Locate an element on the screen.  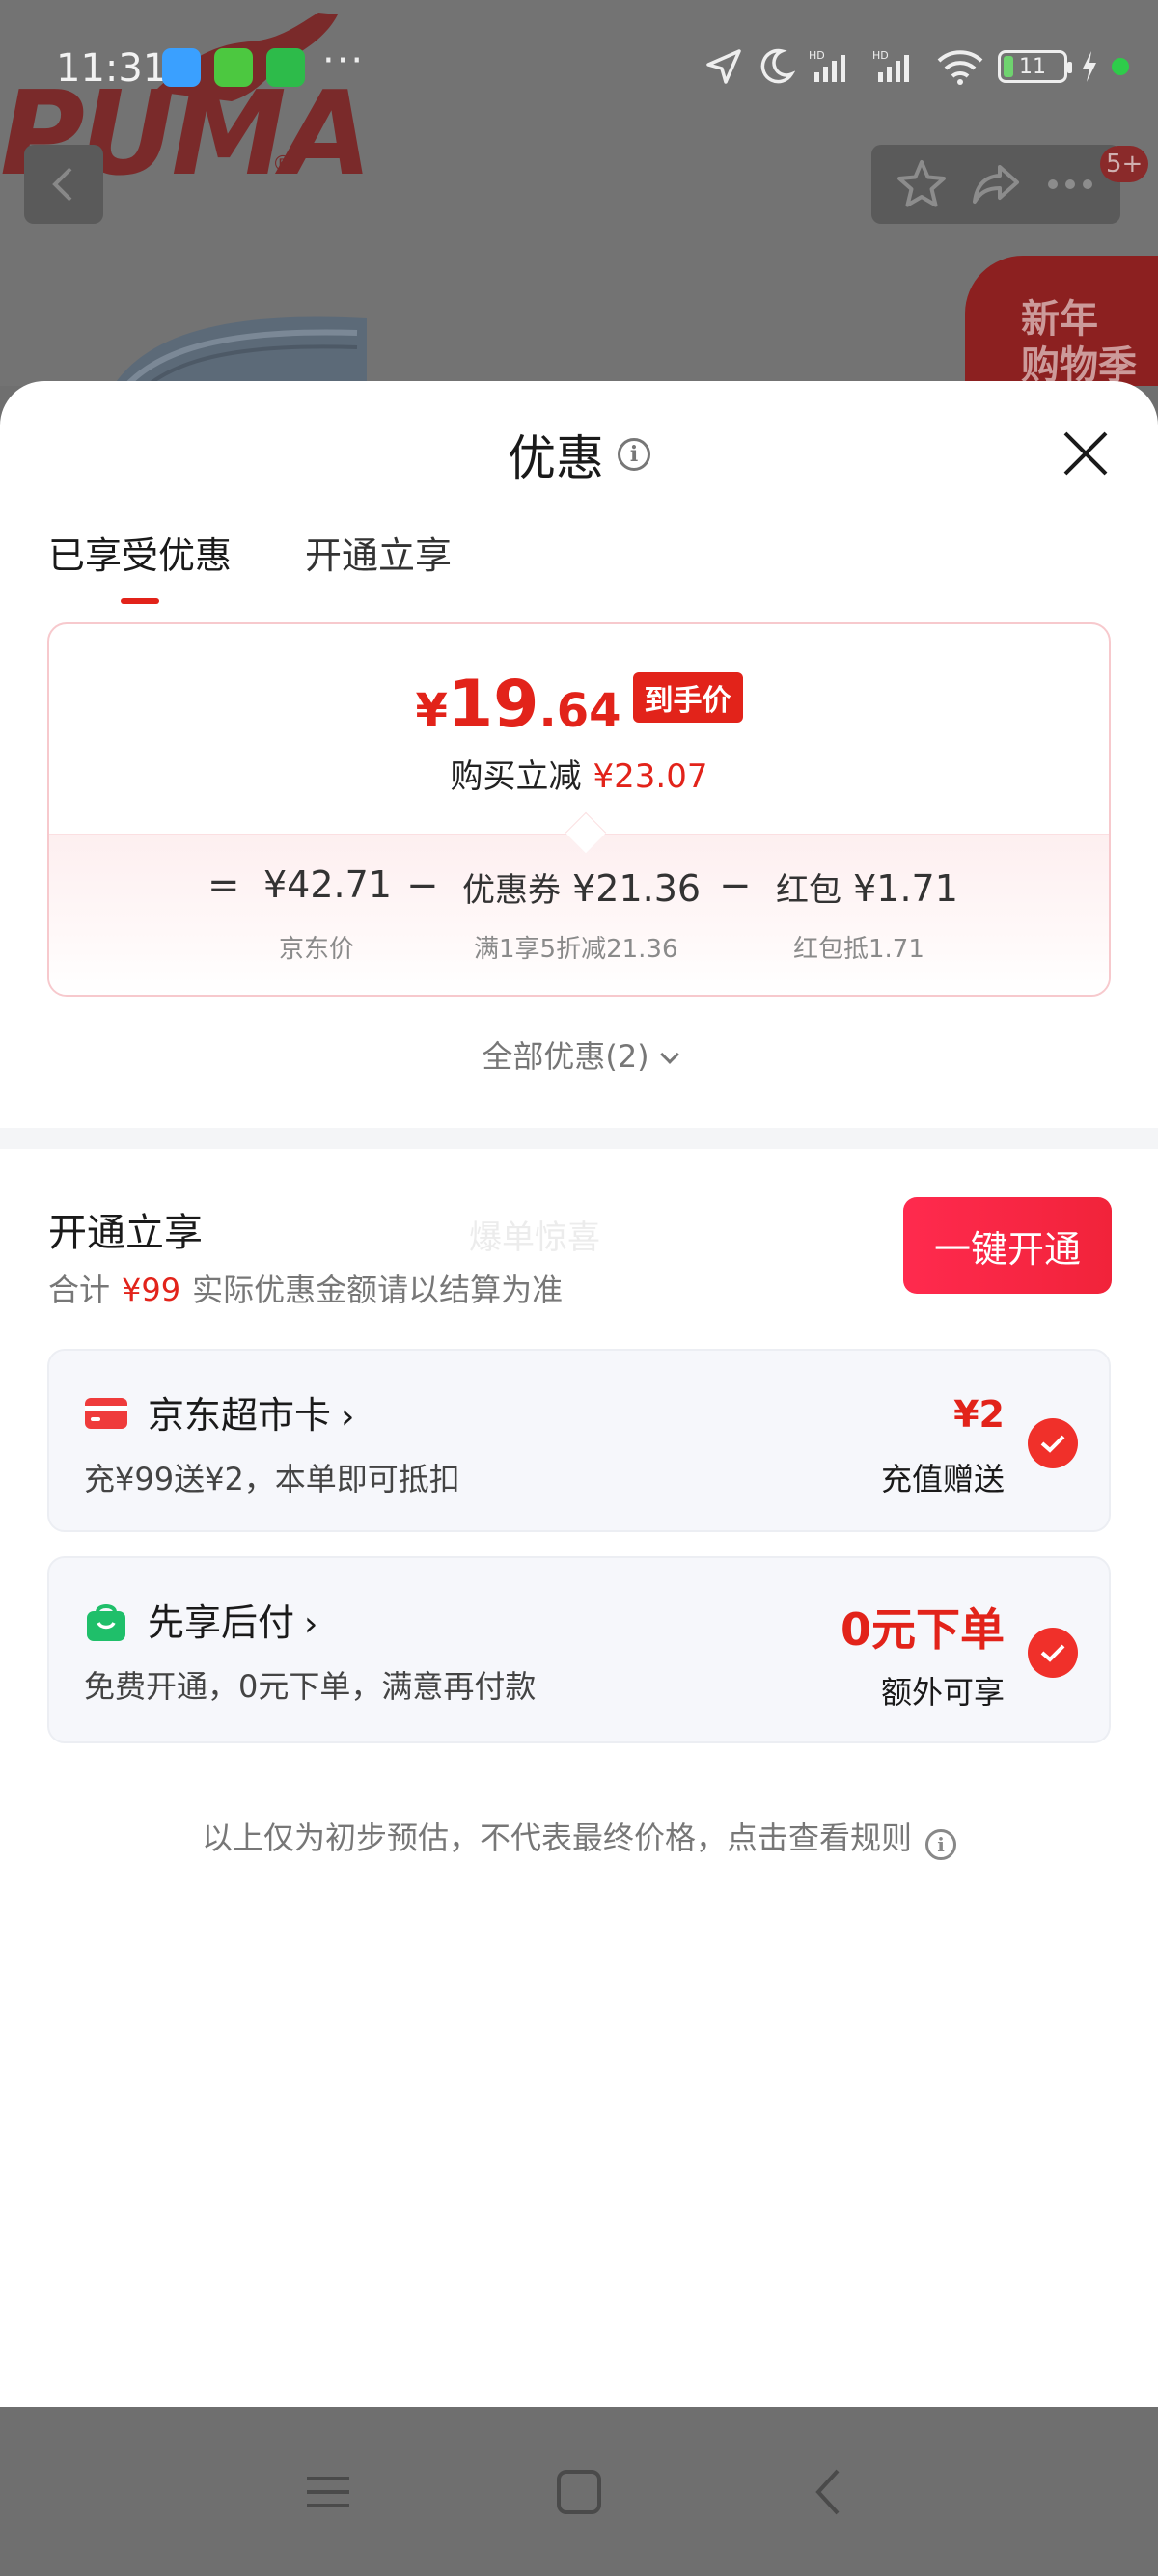
system-nav-bar is located at coordinates (579, 2491).